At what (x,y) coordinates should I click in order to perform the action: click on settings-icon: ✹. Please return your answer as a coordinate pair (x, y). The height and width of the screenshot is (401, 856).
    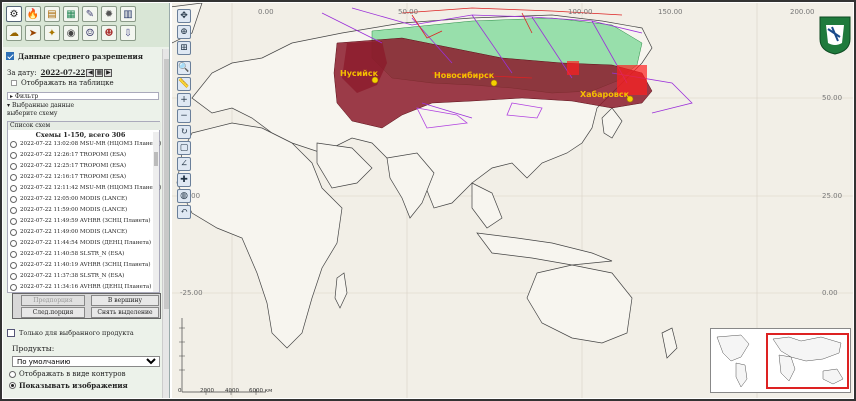
    Looking at the image, I should click on (109, 14).